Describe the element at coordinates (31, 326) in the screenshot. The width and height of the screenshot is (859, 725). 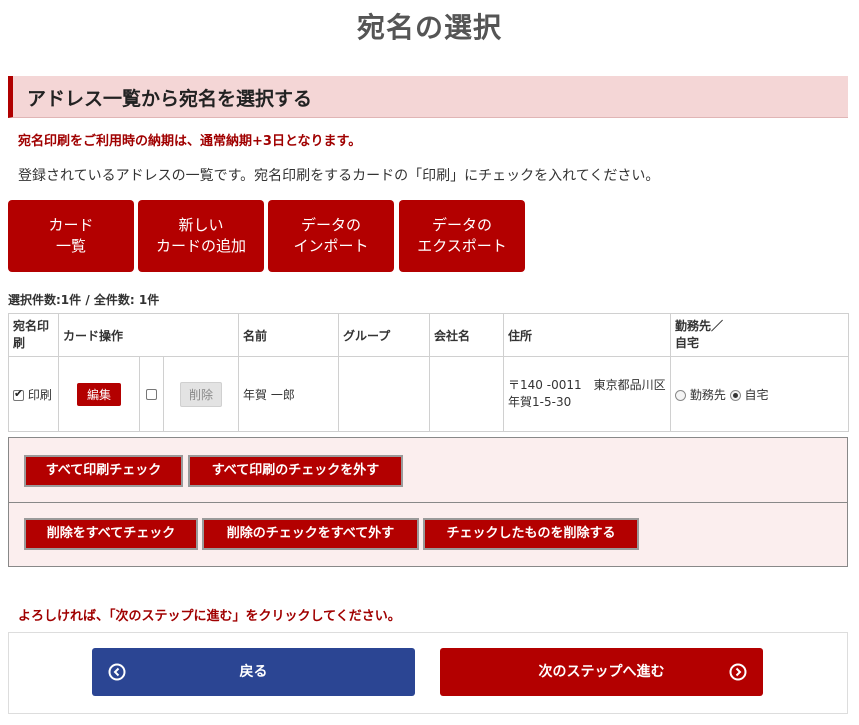
I see `header-print-line1: 宛名印` at that location.